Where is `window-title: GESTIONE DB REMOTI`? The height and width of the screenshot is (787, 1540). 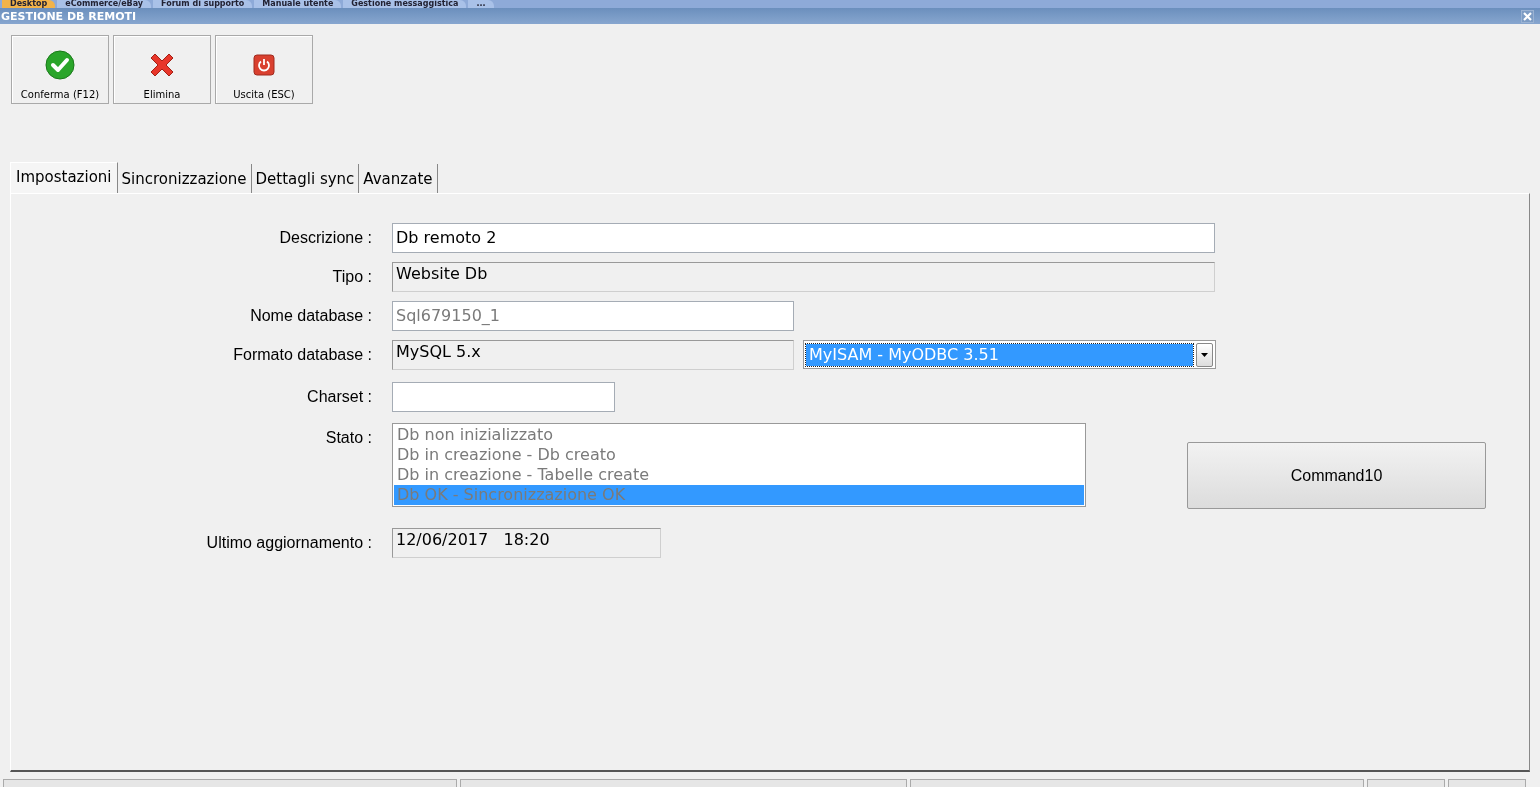 window-title: GESTIONE DB REMOTI is located at coordinates (69, 16).